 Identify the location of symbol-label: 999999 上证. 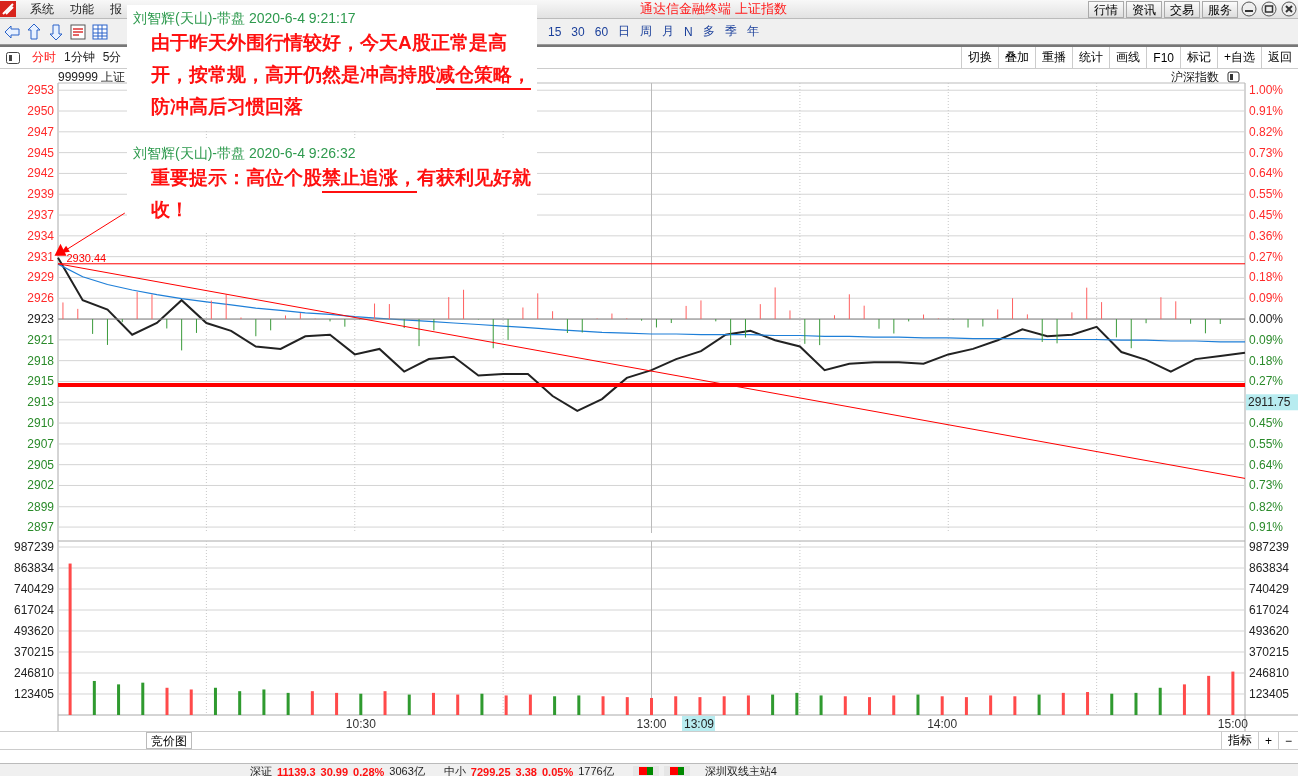
(92, 77).